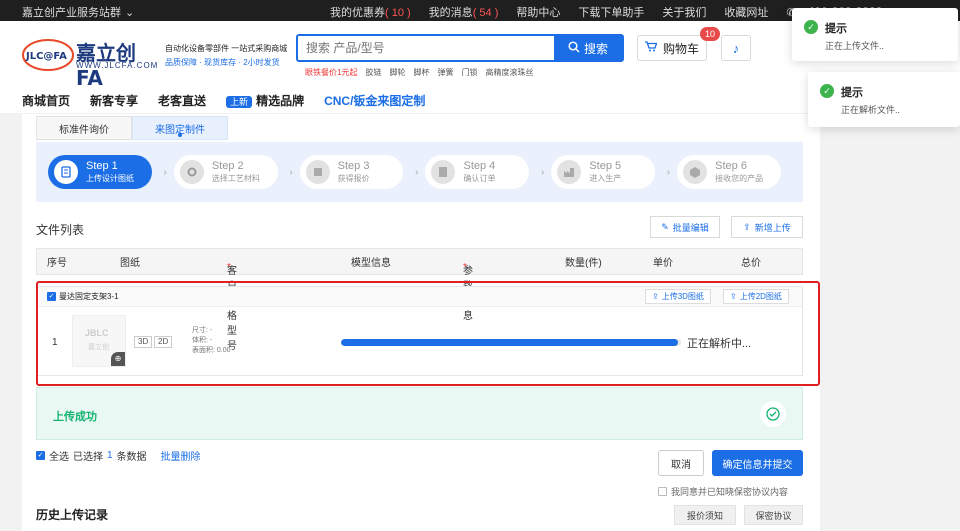  What do you see at coordinates (182, 100) in the screenshot?
I see `nav-item-direct: 老客直送` at bounding box center [182, 100].